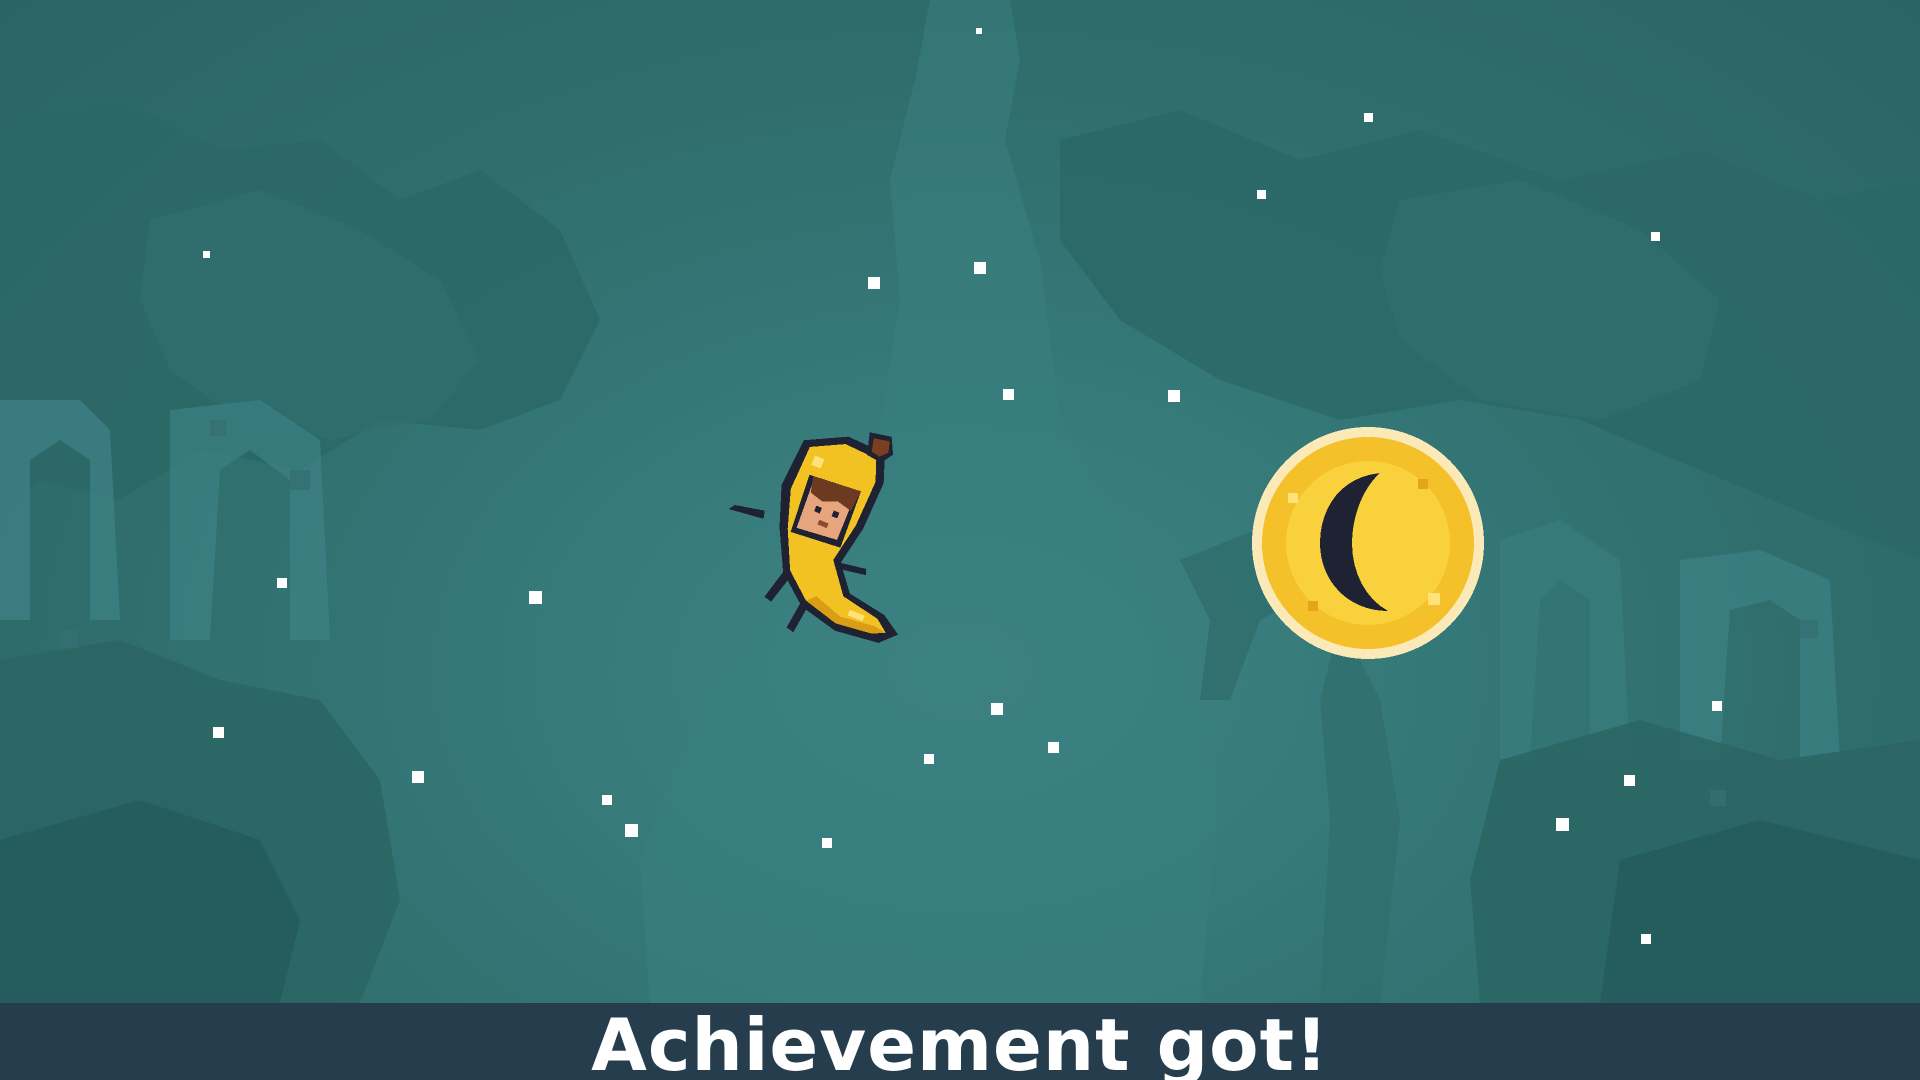  I want to click on banana-costume-character-icon, so click(813, 537).